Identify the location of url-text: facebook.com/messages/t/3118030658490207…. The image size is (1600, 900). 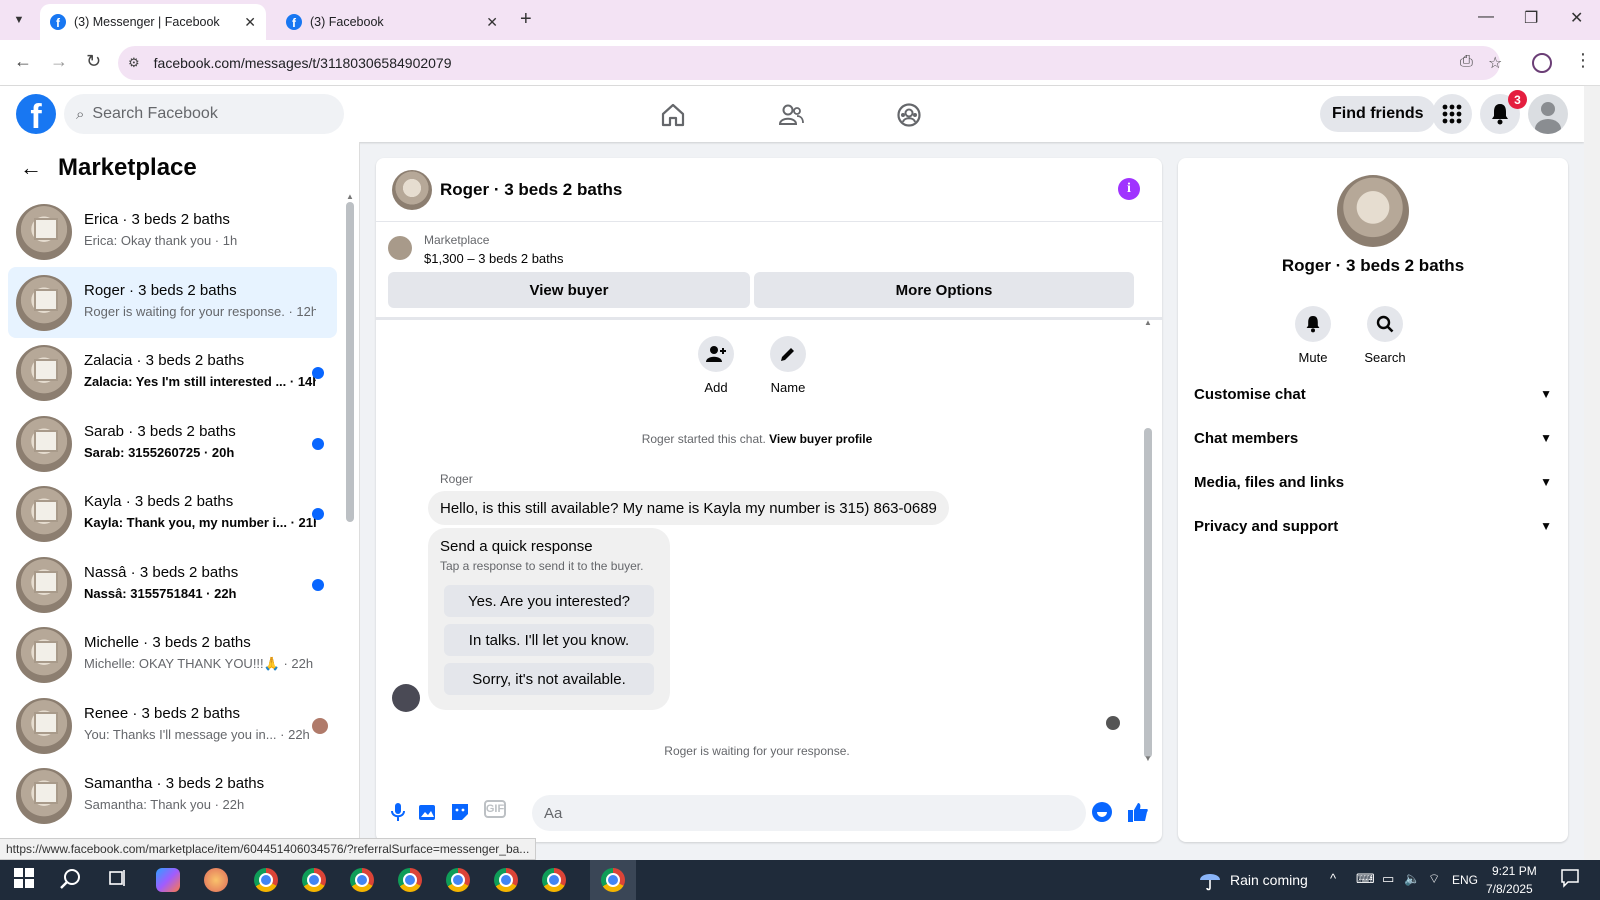
(303, 63).